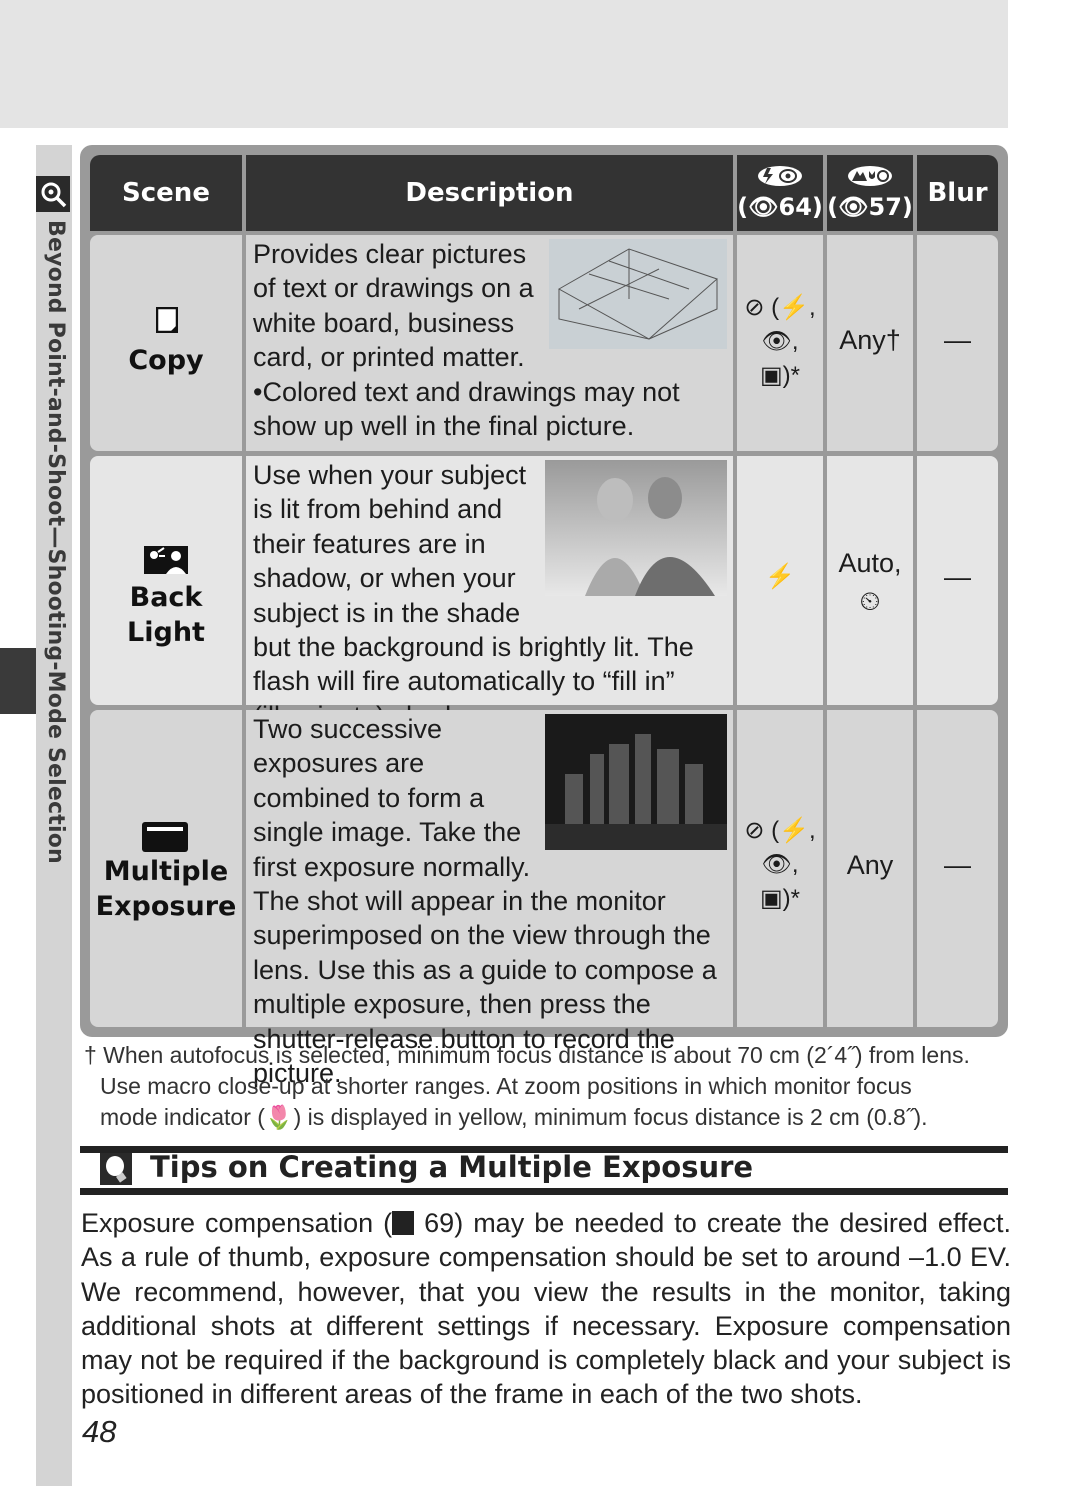 The image size is (1080, 1486). Describe the element at coordinates (452, 1167) in the screenshot. I see `tips-heading: Tips on Creating a Multiple Exposure` at that location.